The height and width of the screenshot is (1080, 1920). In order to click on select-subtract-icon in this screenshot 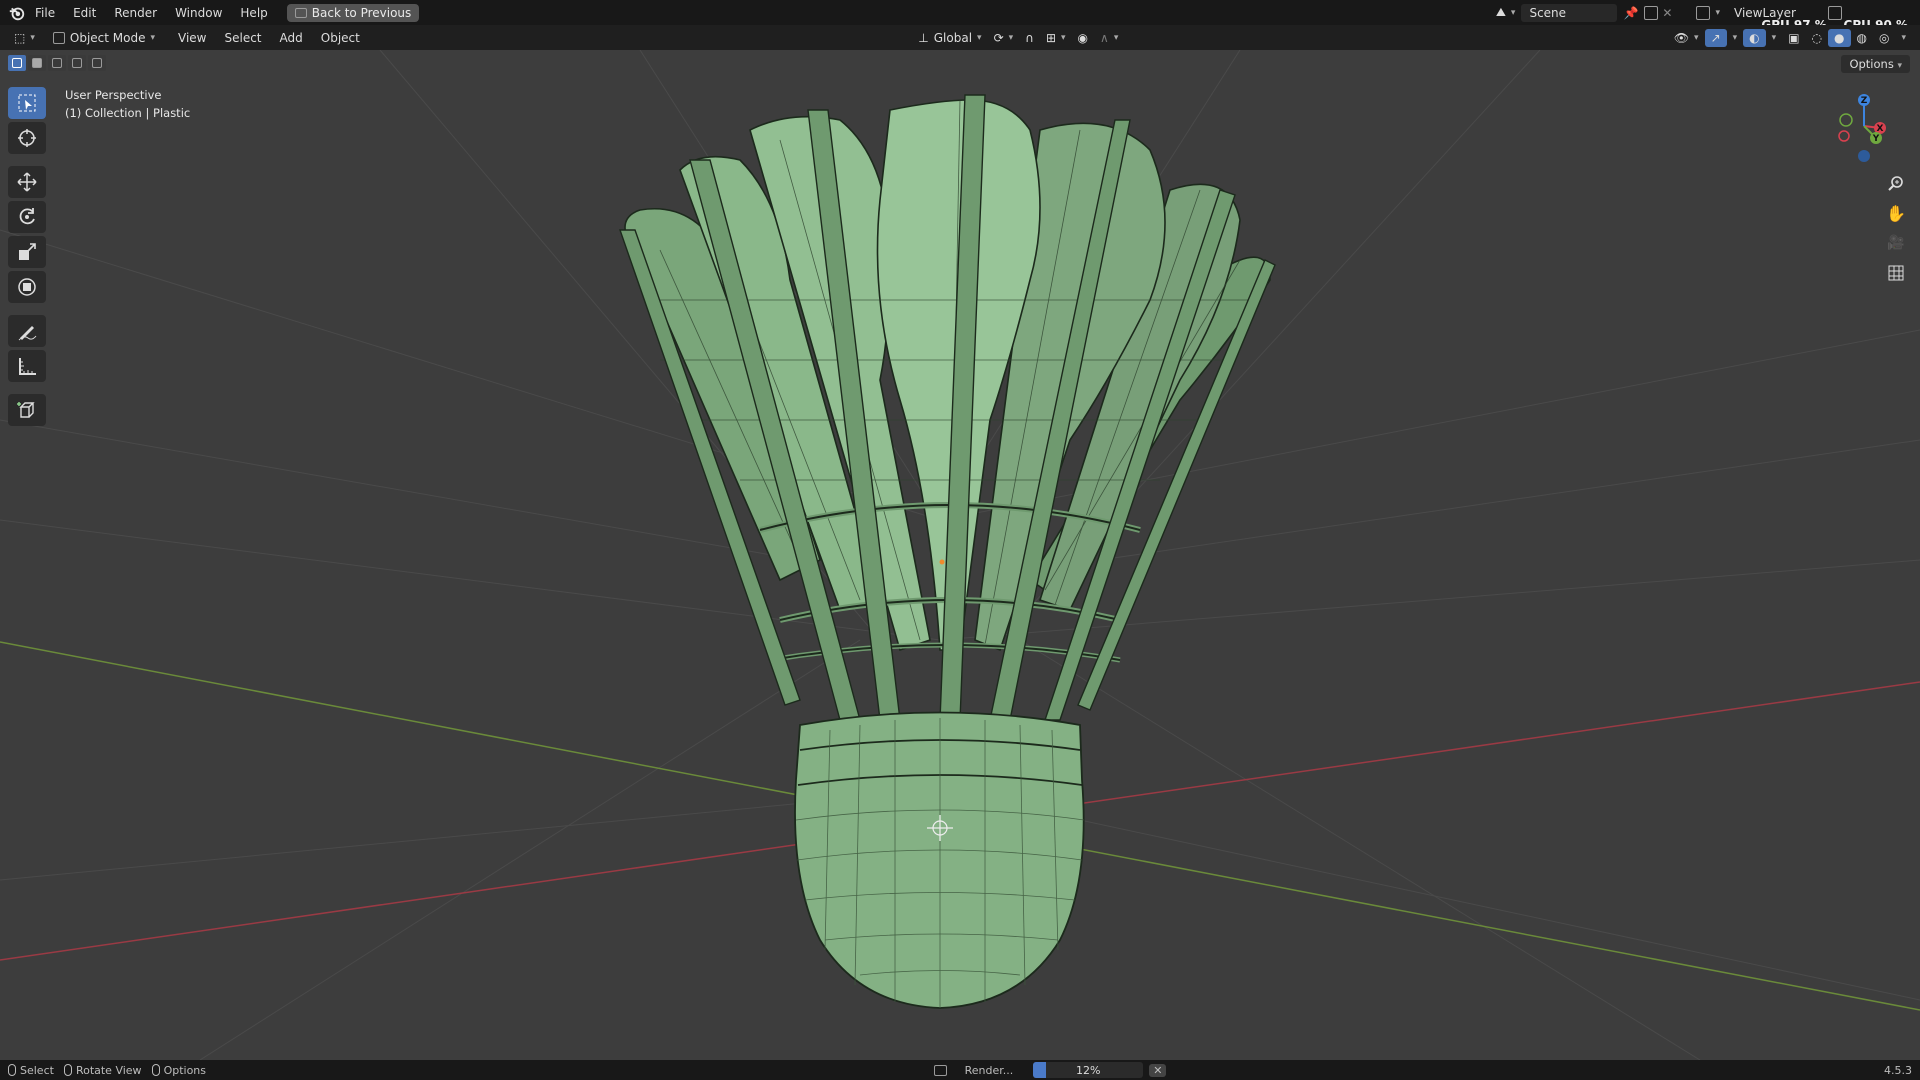, I will do `click(57, 63)`.